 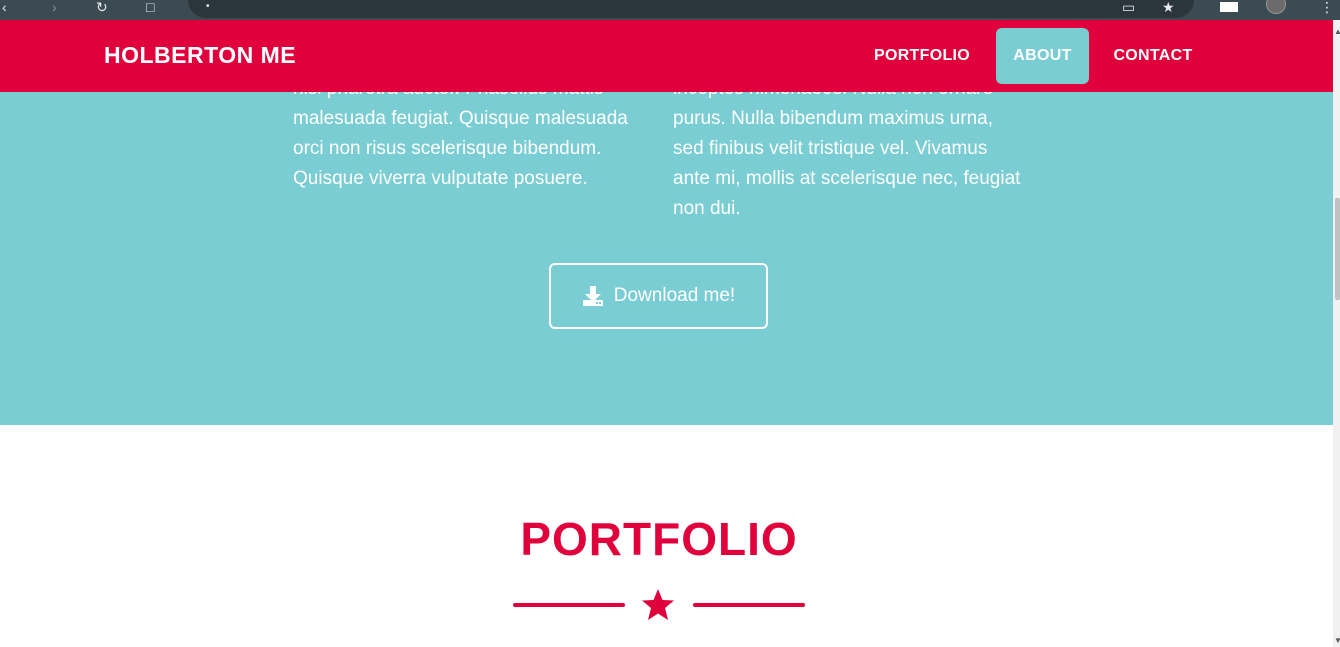 What do you see at coordinates (102, 7) in the screenshot?
I see `reload-icon: ↻` at bounding box center [102, 7].